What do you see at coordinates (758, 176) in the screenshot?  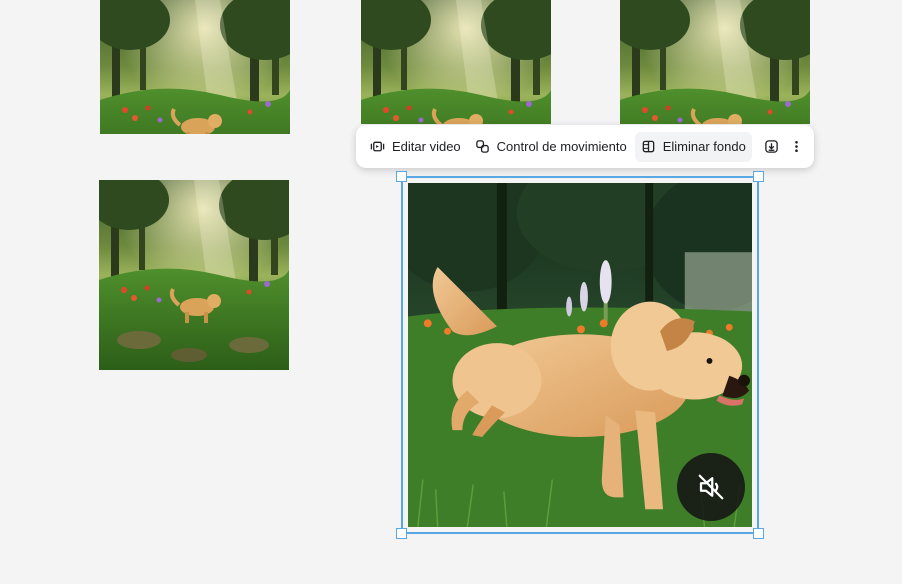 I see `resize-handle-top-right` at bounding box center [758, 176].